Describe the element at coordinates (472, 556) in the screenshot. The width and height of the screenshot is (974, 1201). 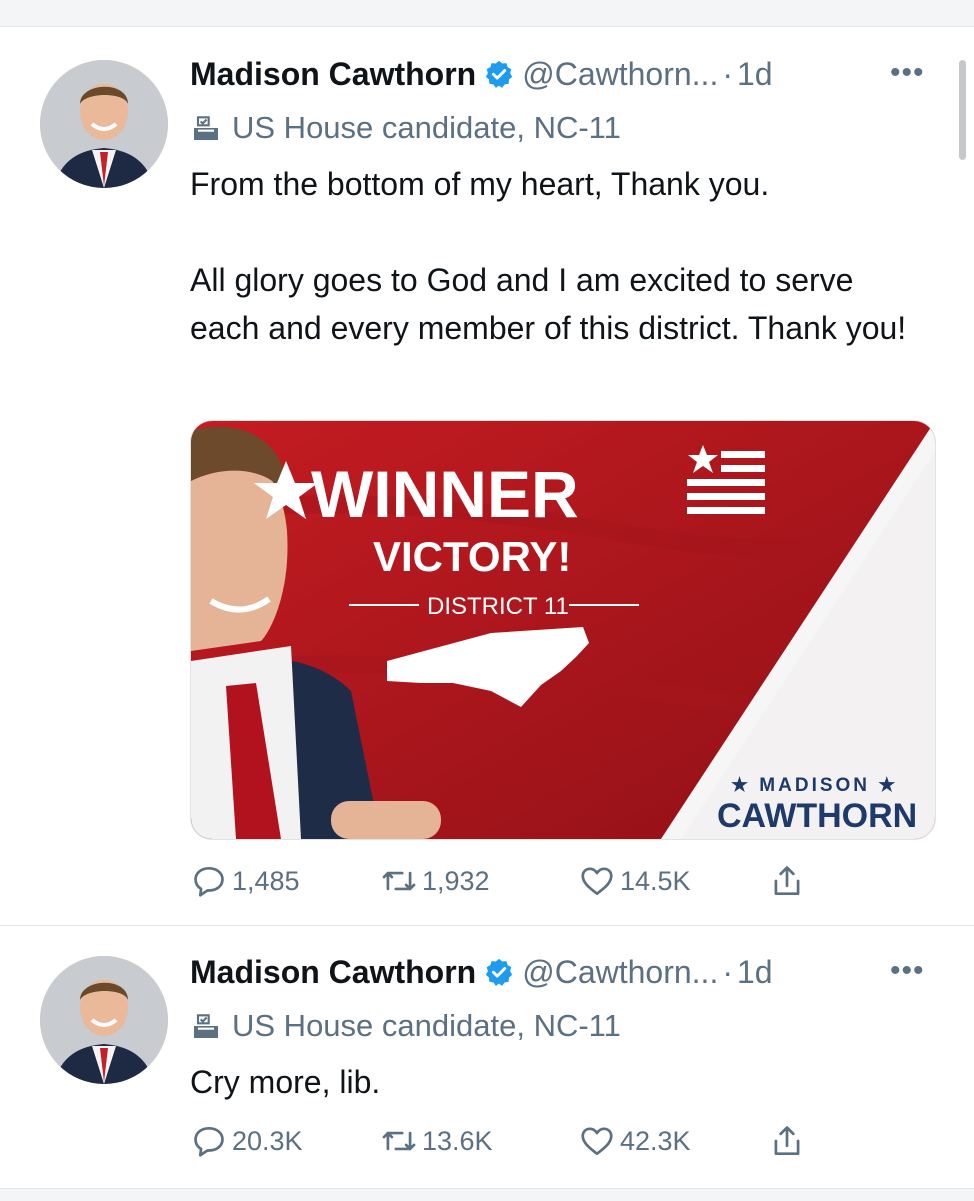
I see `graphic-subhead: VICTORY!` at that location.